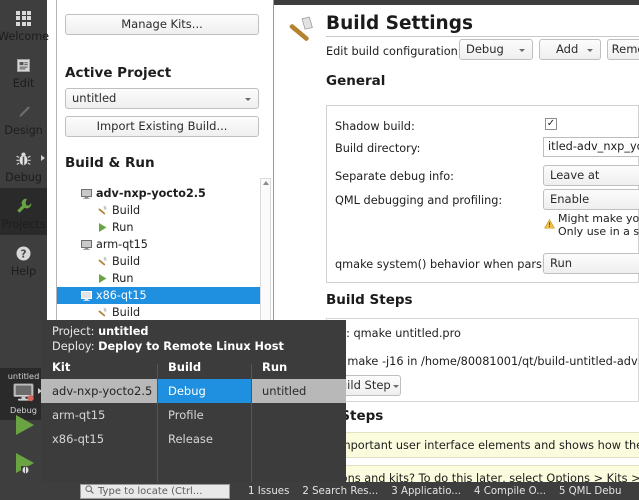 This screenshot has height=500, width=639. I want to click on output-pane-issues: 1 Issues, so click(268, 491).